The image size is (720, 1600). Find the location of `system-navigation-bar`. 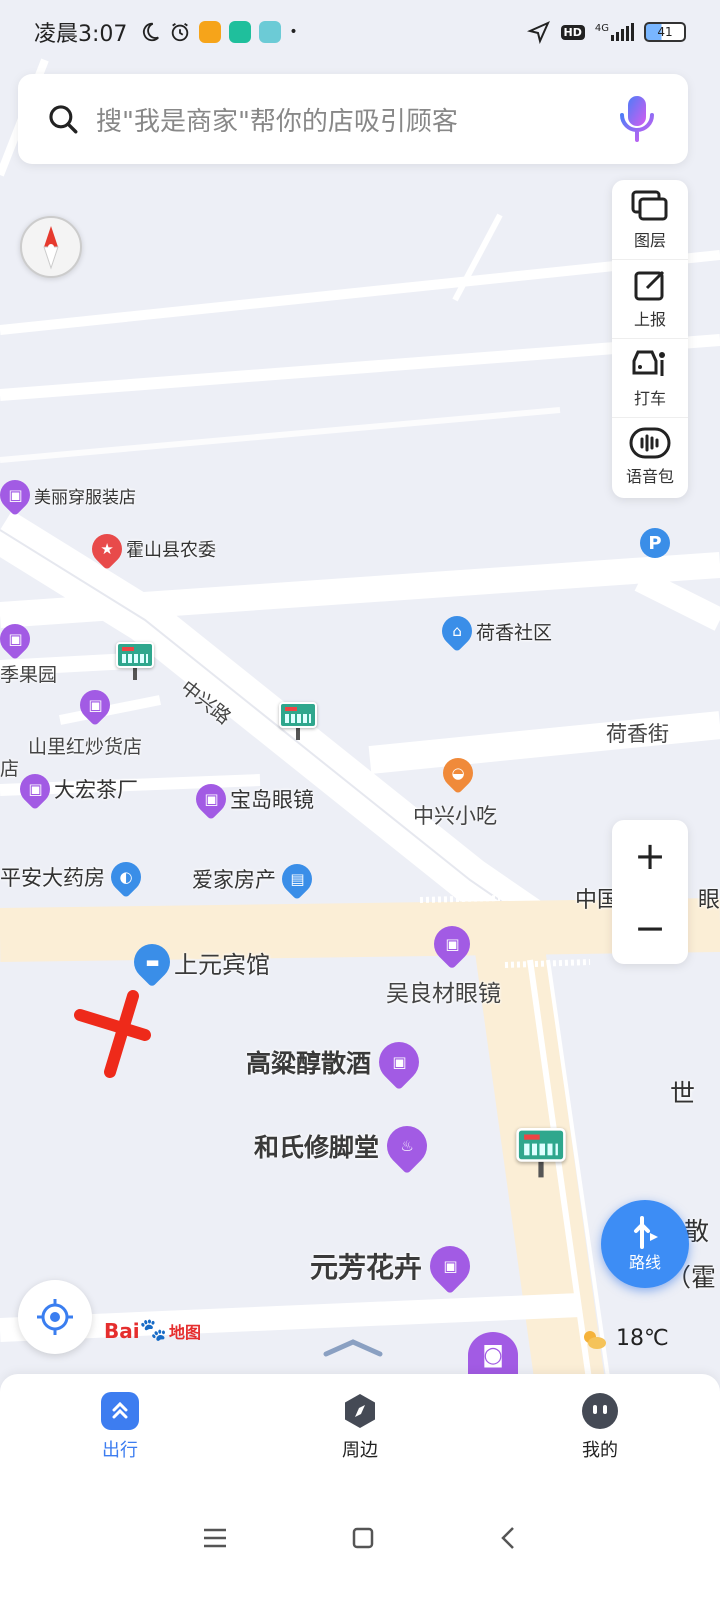

system-navigation-bar is located at coordinates (360, 1538).